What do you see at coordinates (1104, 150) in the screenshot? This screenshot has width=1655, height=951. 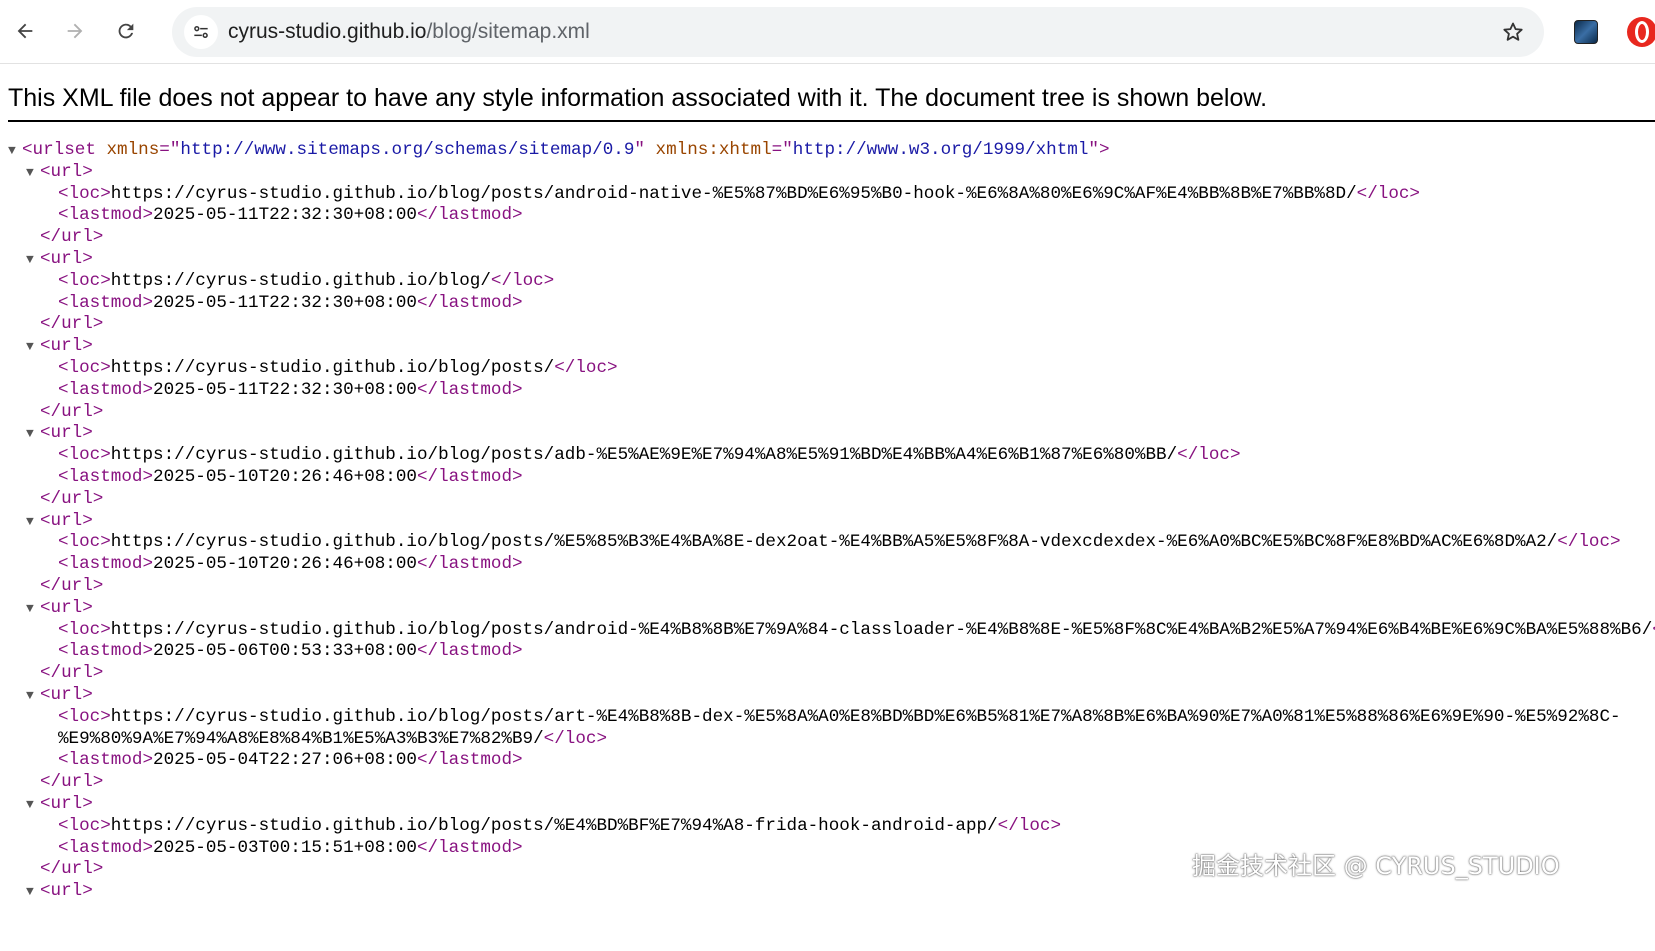 I see `tag-bracket: >` at bounding box center [1104, 150].